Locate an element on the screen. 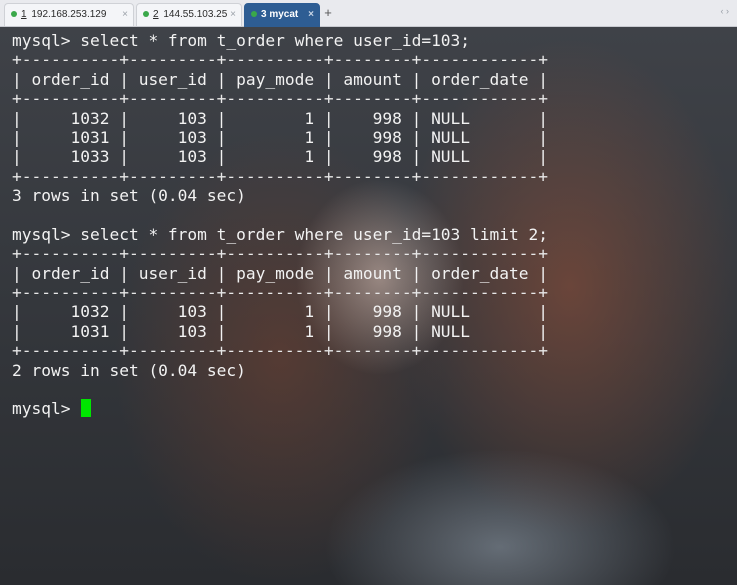  terminal-cursor is located at coordinates (86, 408).